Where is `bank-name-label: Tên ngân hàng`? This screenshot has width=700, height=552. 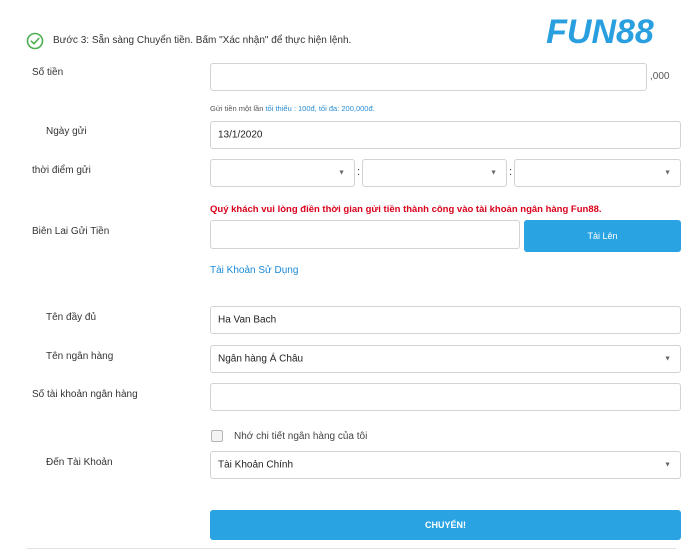 bank-name-label: Tên ngân hàng is located at coordinates (80, 356).